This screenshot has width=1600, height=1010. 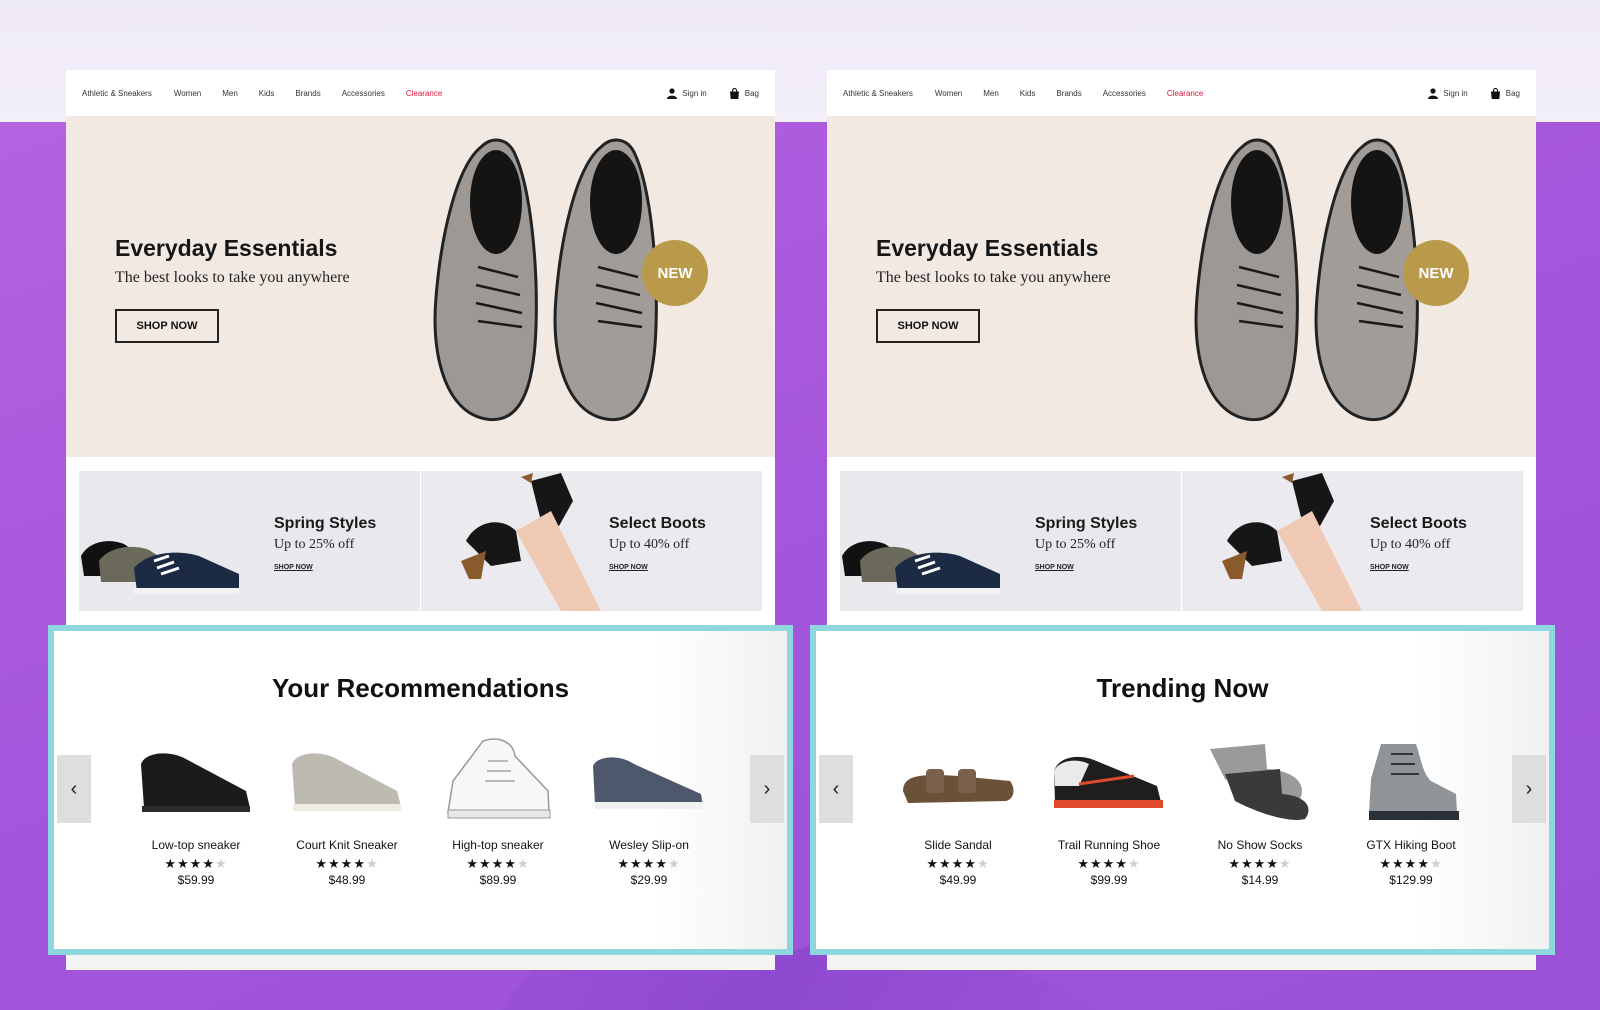 What do you see at coordinates (1411, 845) in the screenshot?
I see `product-name: GTX Hiking Boot` at bounding box center [1411, 845].